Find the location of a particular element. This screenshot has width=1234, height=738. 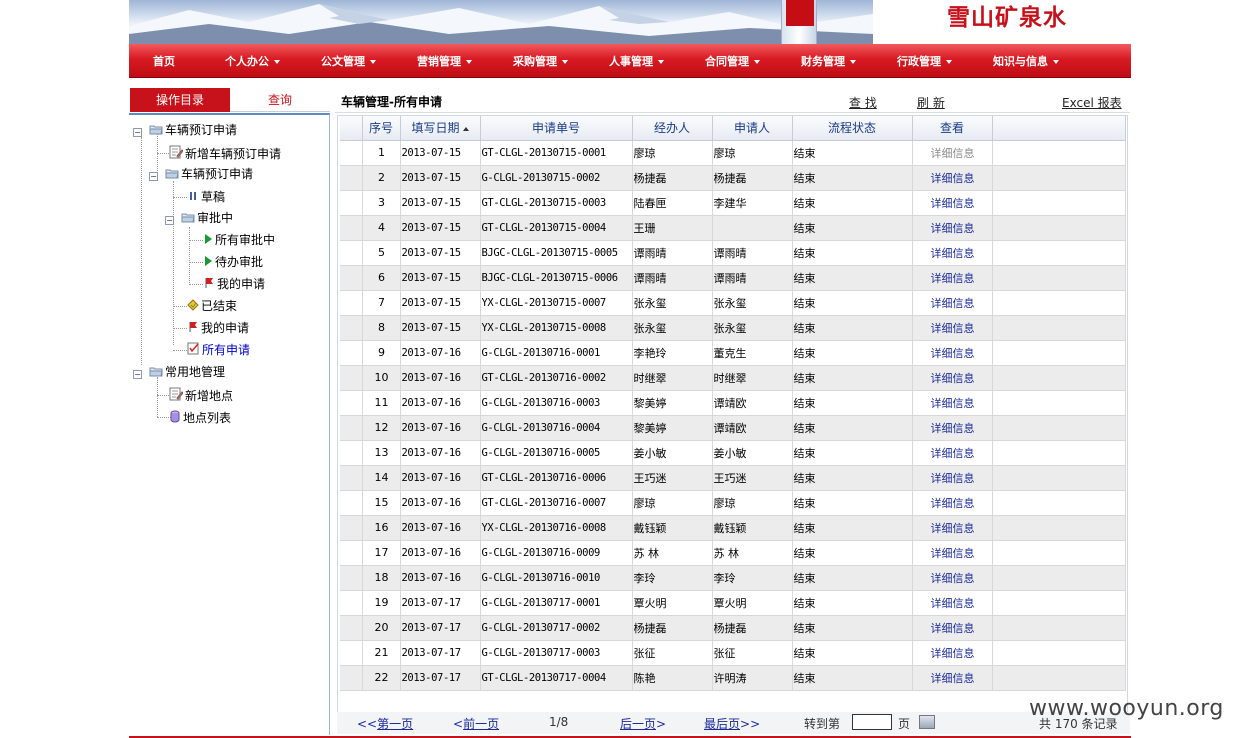

prev-page-link: <前一页 is located at coordinates (476, 723).